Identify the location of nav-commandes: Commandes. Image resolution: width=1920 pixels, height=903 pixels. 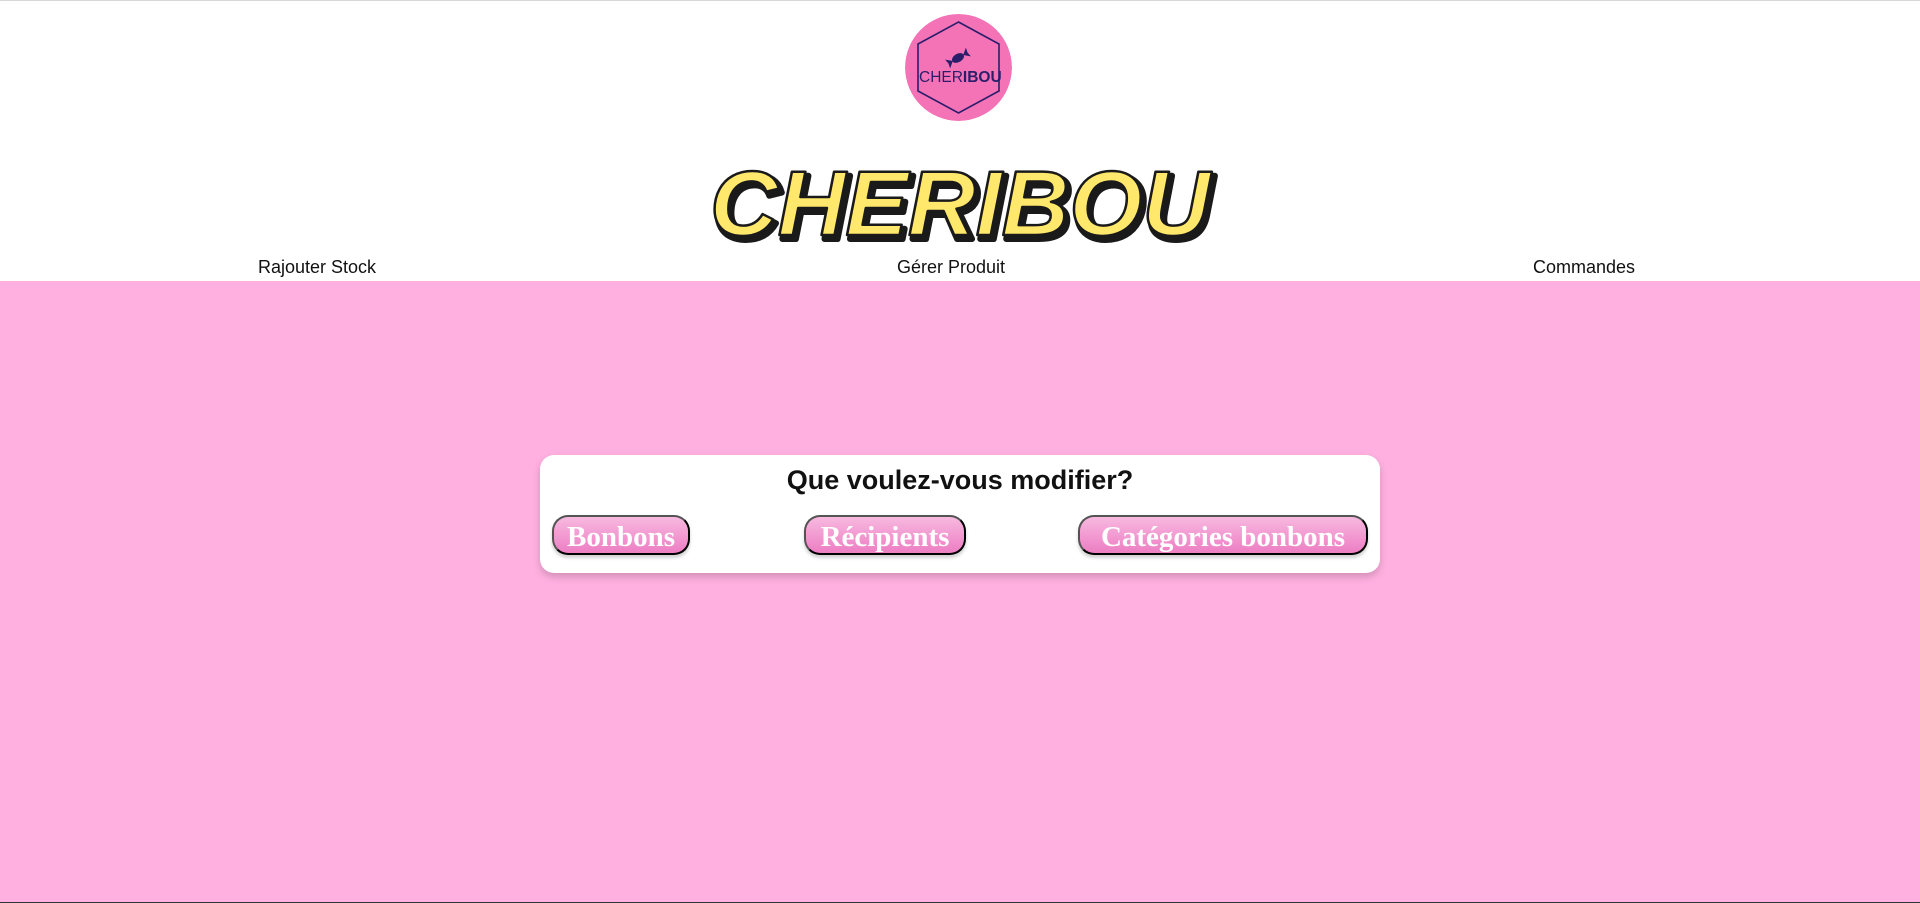
(1584, 267).